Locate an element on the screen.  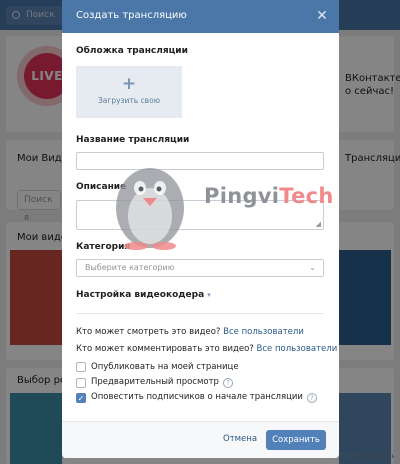
modal-footer: Отмена Сохранить is located at coordinates (200, 439).